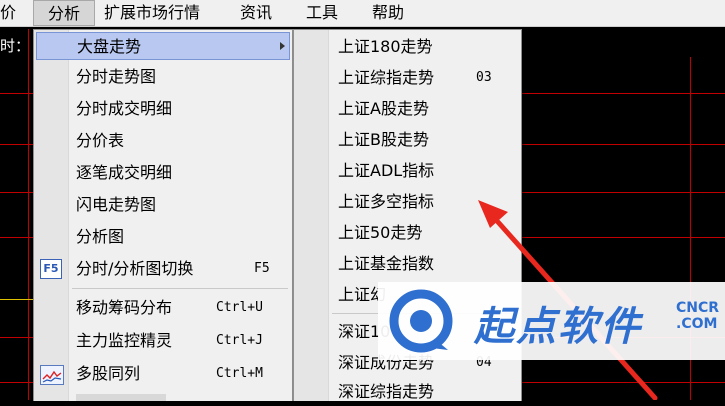 The image size is (725, 406). Describe the element at coordinates (421, 321) in the screenshot. I see `watermark-logo-icon` at that location.